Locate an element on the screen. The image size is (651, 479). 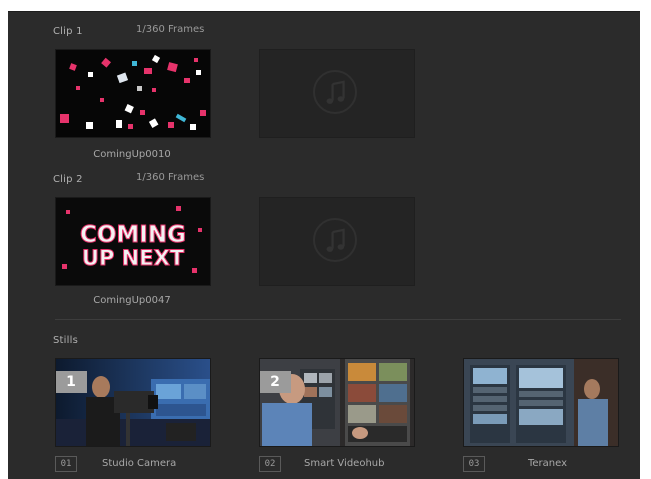
still-slot-1: 01 is located at coordinates (66, 464).